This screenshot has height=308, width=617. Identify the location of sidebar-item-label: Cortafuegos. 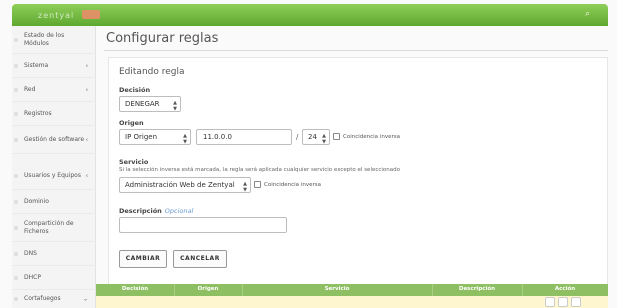
(42, 298).